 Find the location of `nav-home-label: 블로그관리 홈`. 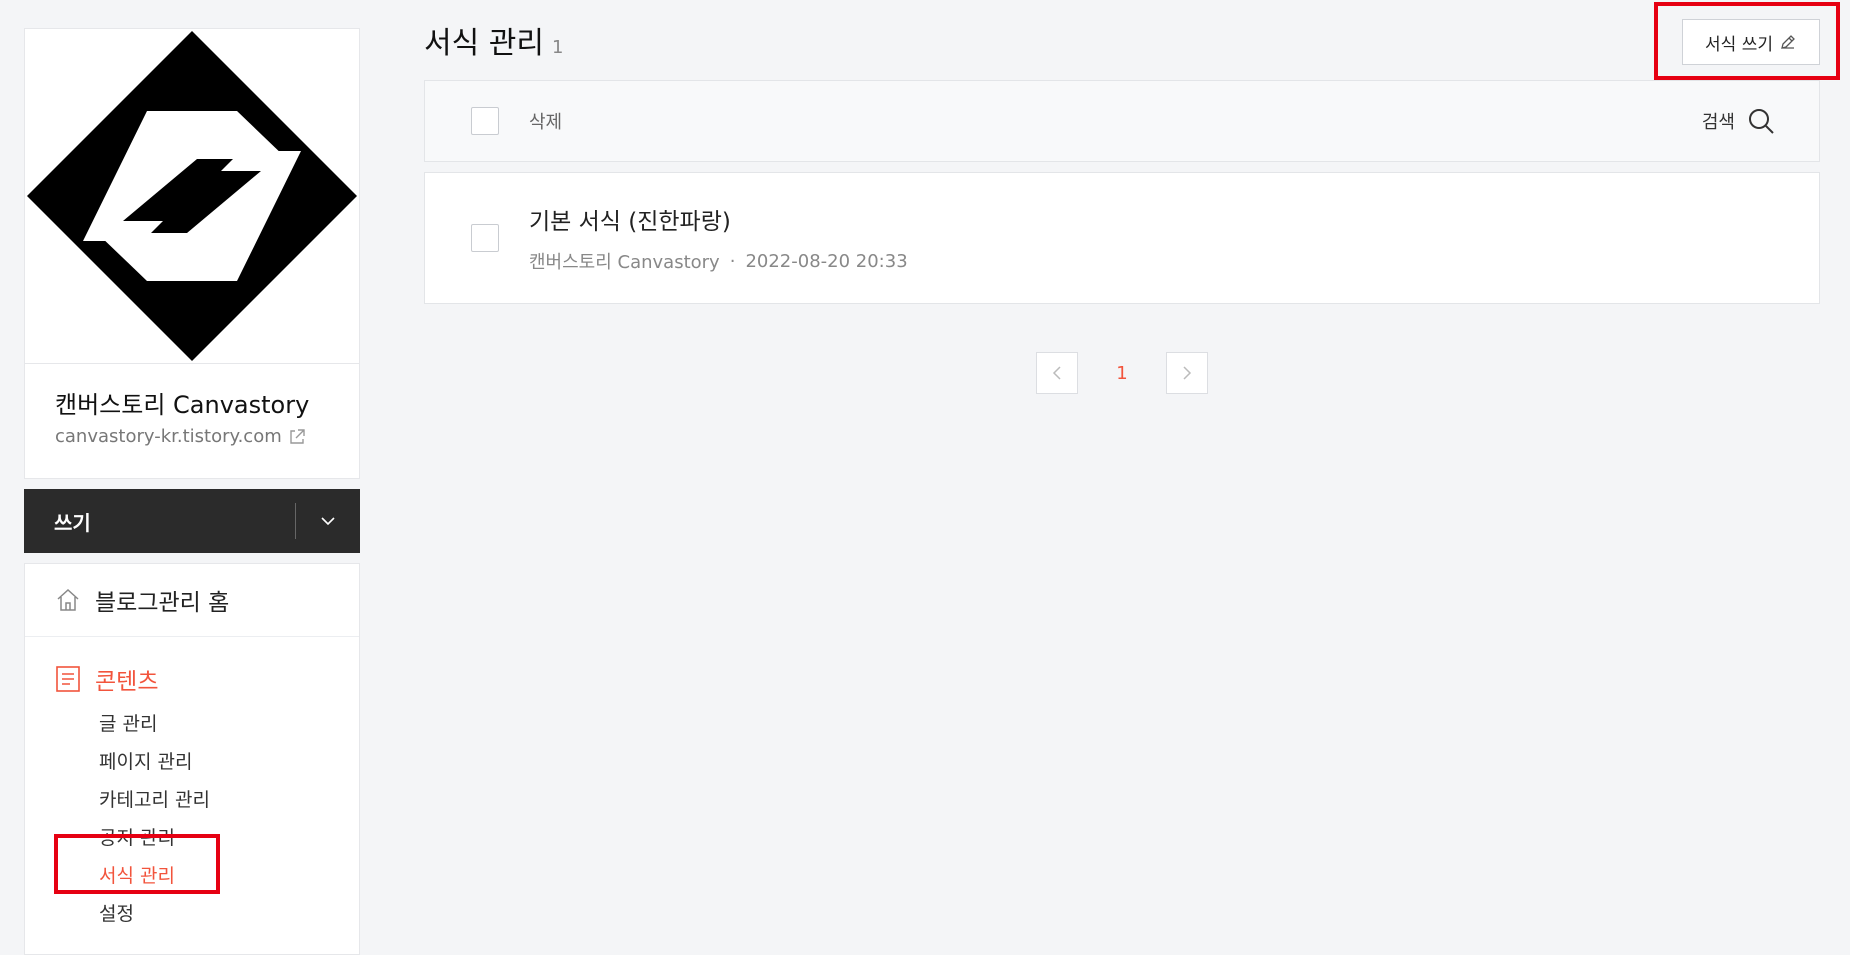

nav-home-label: 블로그관리 홈 is located at coordinates (162, 603).